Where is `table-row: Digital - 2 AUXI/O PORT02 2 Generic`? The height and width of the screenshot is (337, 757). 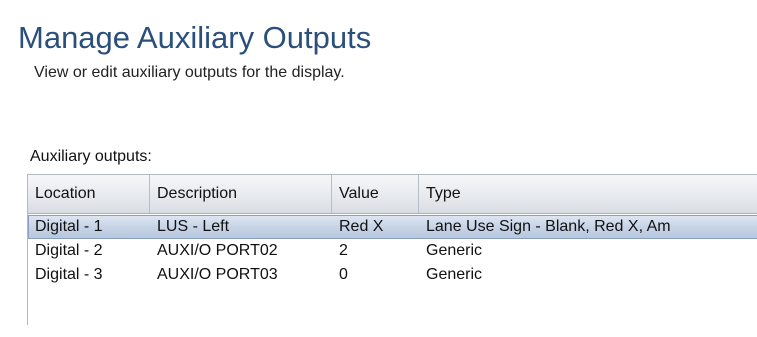 table-row: Digital - 2 AUXI/O PORT02 2 Generic is located at coordinates (392, 251).